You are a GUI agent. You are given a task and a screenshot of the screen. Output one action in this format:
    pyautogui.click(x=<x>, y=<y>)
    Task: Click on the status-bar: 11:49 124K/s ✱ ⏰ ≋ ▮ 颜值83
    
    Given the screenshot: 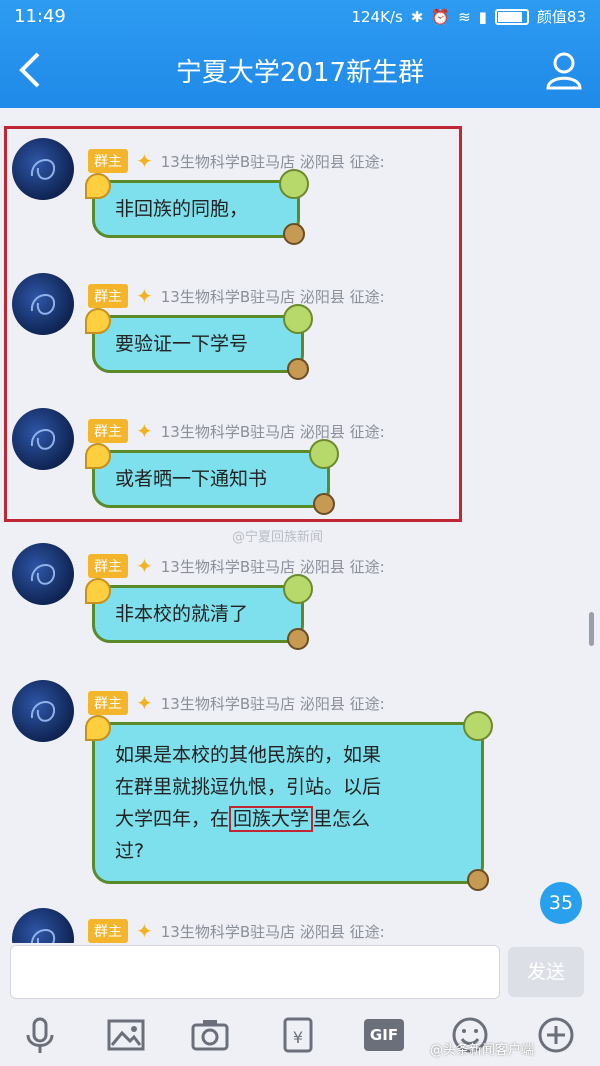 What is the action you would take?
    pyautogui.click(x=300, y=17)
    